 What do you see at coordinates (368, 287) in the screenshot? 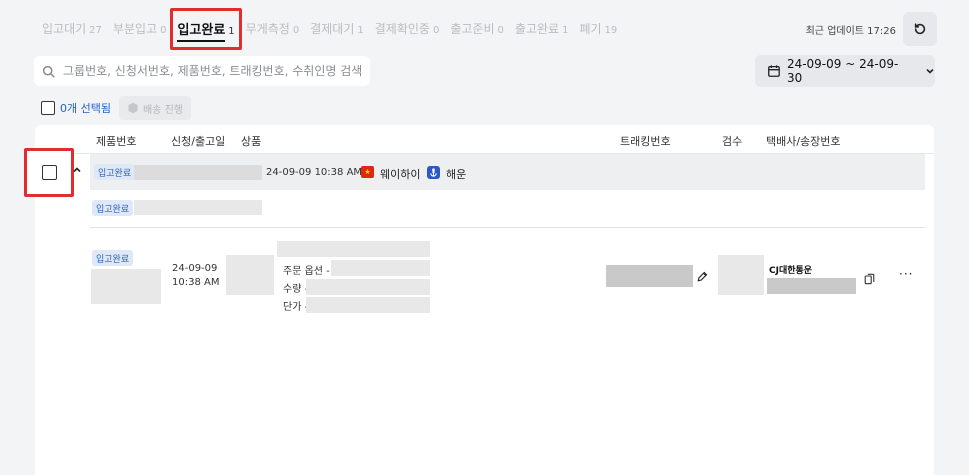
I see `qty-value-redacted` at bounding box center [368, 287].